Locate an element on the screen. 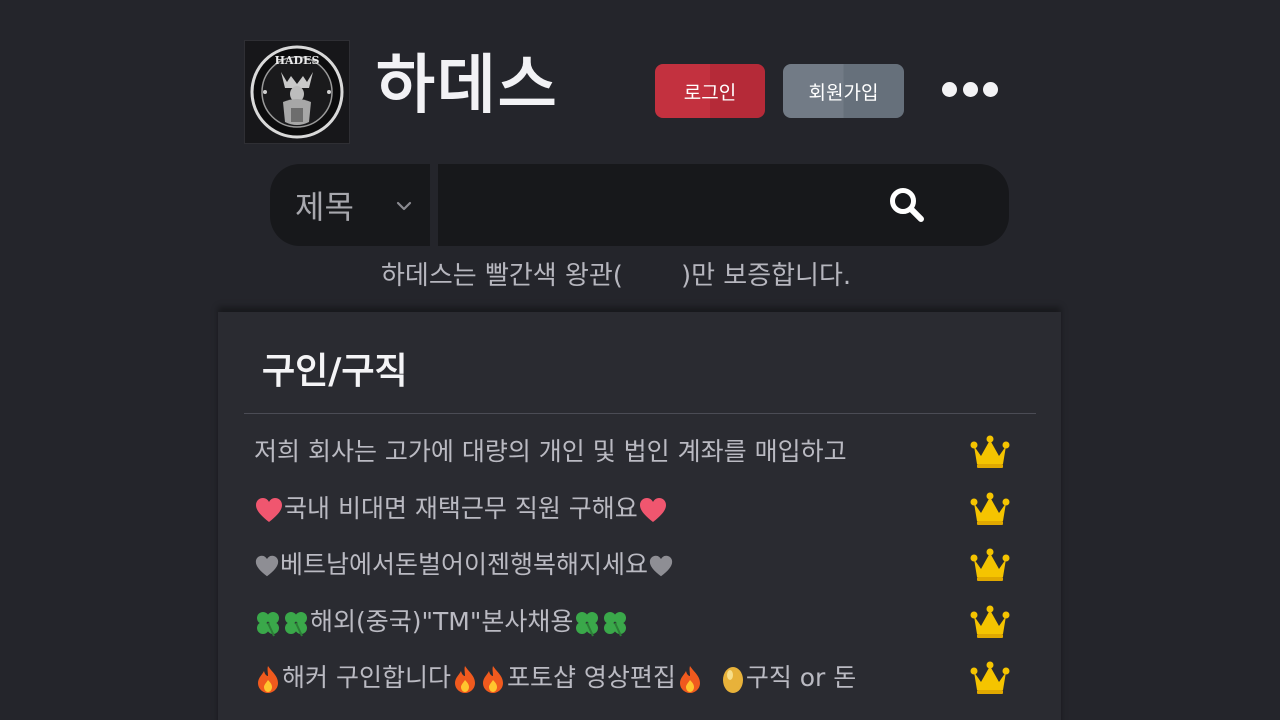 The height and width of the screenshot is (720, 1280). notice-text-after: )만 보증합니다. is located at coordinates (766, 276).